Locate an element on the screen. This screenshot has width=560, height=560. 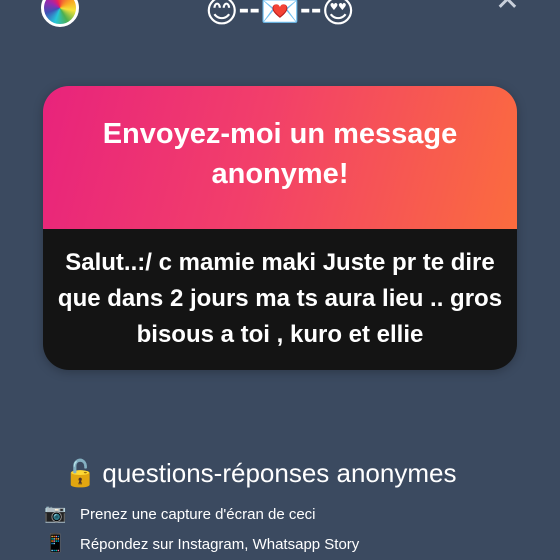
unlock-icon: 🔓 is located at coordinates (80, 474).